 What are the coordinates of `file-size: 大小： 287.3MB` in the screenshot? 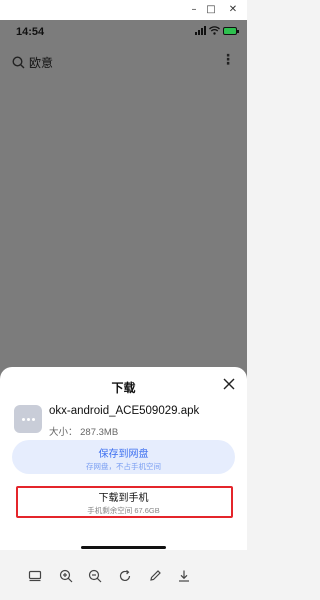 It's located at (84, 432).